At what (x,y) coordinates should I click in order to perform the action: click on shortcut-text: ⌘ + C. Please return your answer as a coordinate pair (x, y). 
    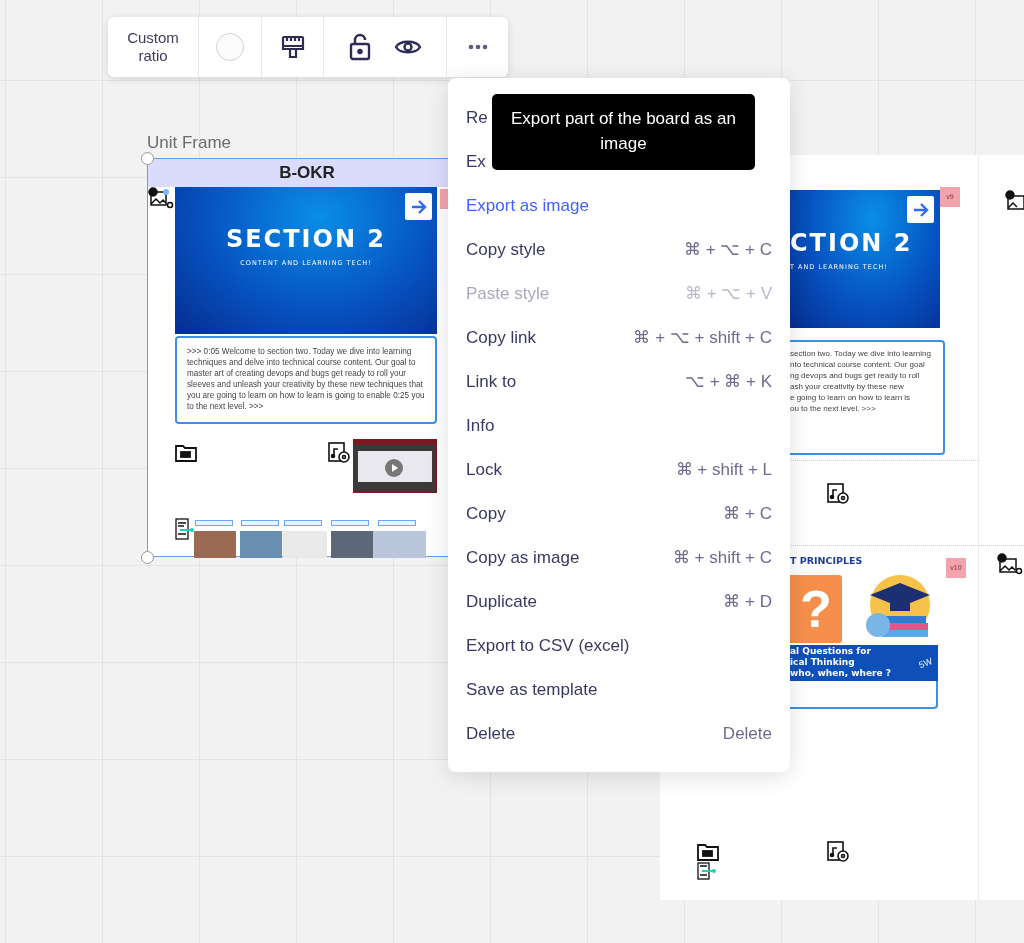
    Looking at the image, I should click on (747, 514).